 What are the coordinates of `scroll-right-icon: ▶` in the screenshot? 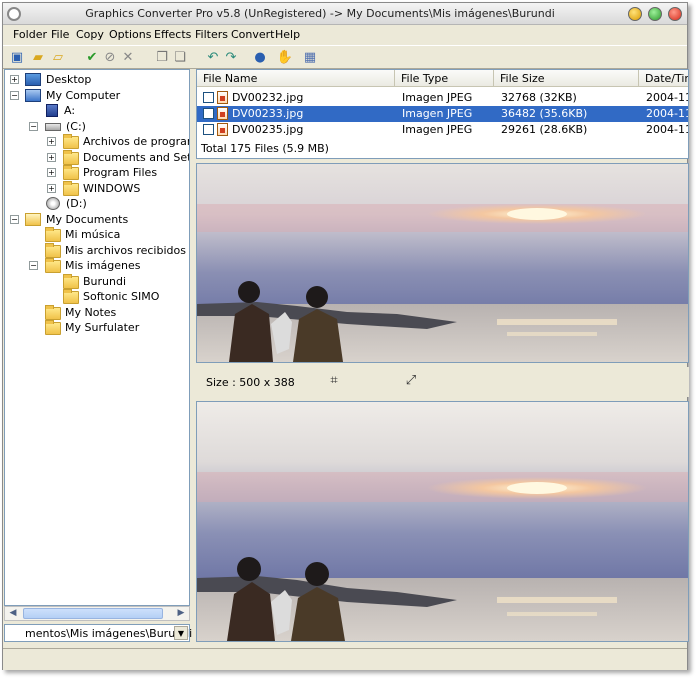 It's located at (181, 613).